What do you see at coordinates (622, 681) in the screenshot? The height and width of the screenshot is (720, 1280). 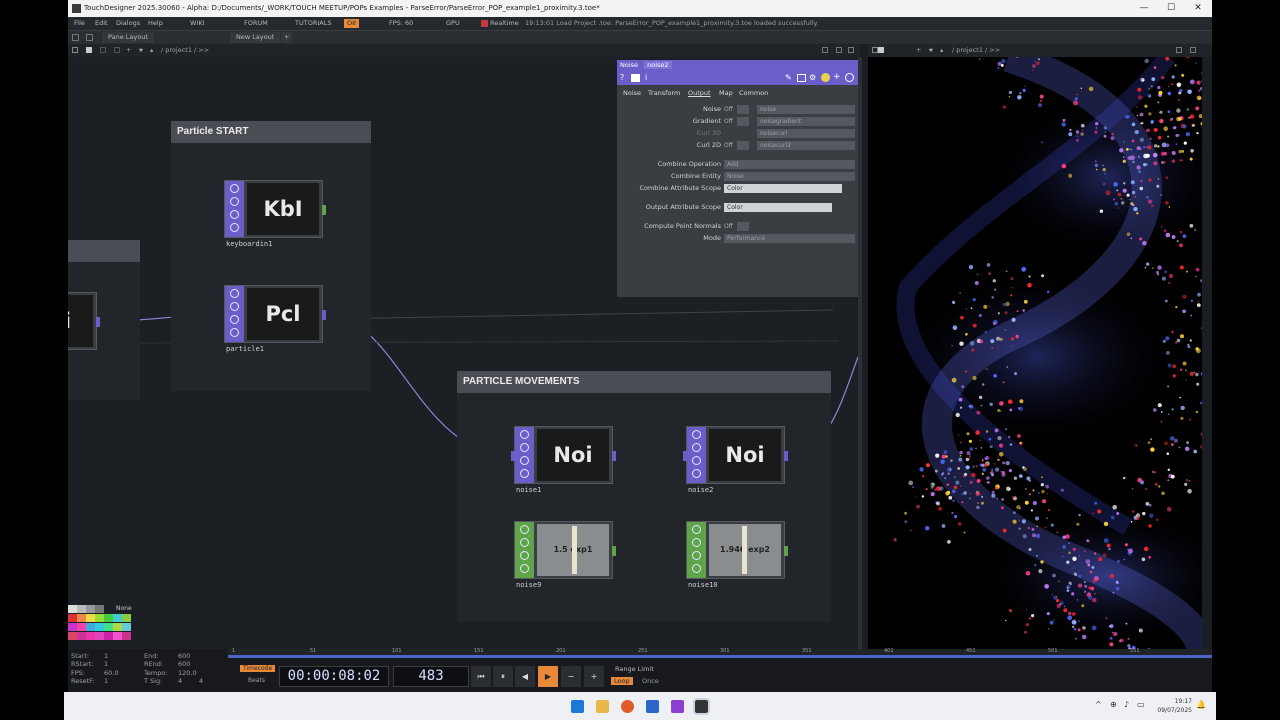 I see `loop-button: Loop` at bounding box center [622, 681].